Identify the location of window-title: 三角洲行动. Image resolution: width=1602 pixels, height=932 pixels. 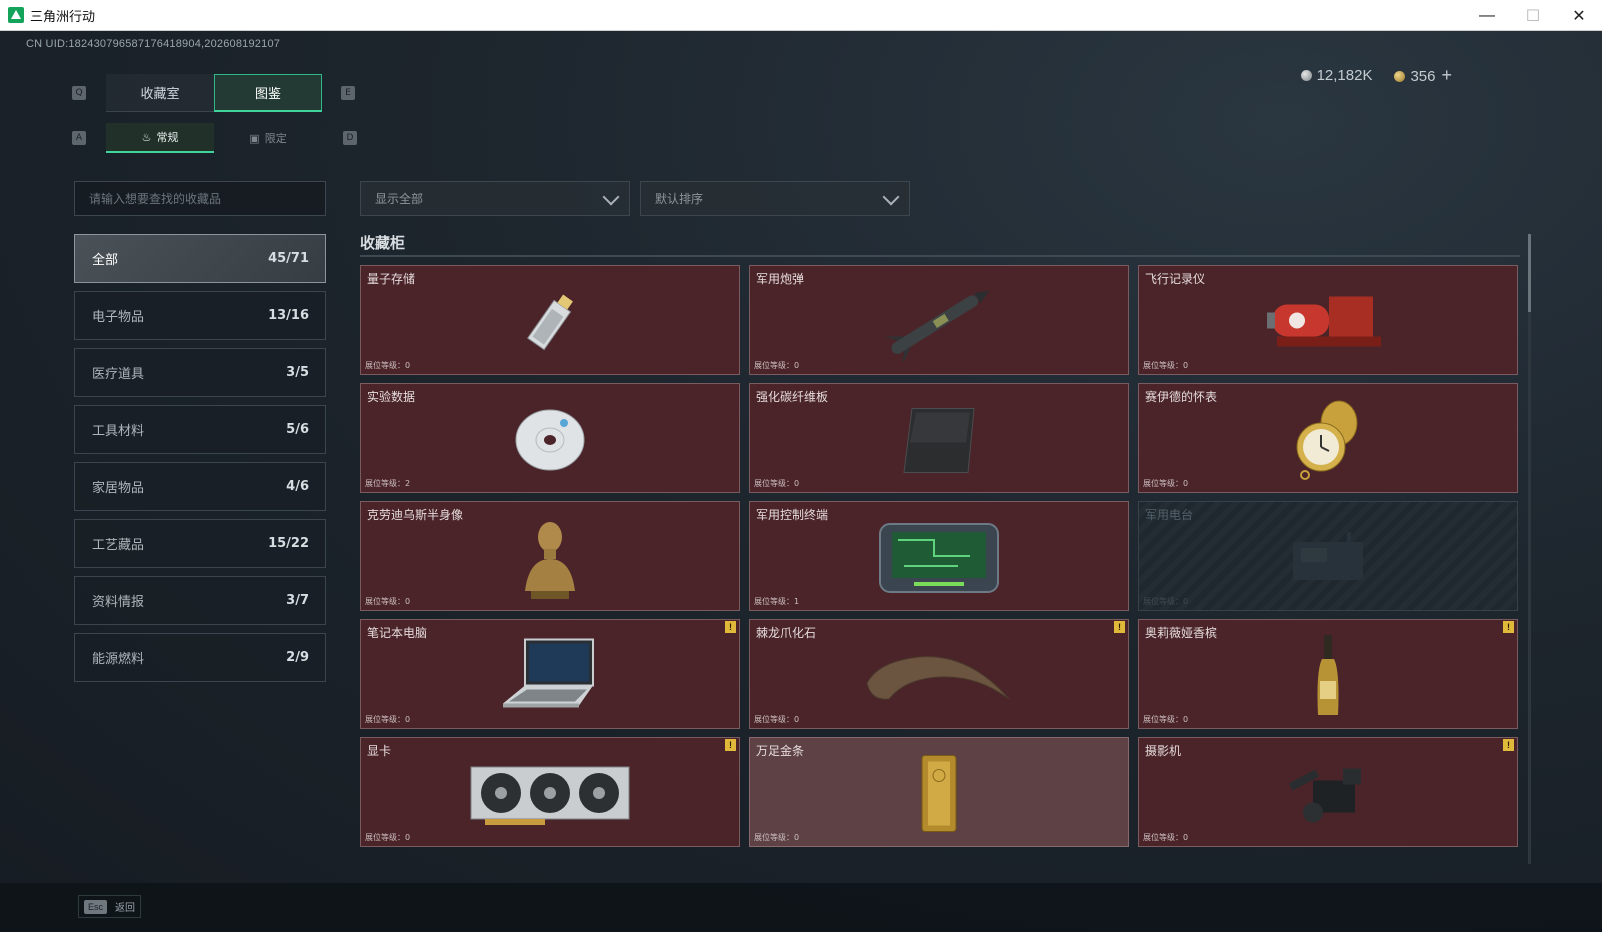
(63, 17).